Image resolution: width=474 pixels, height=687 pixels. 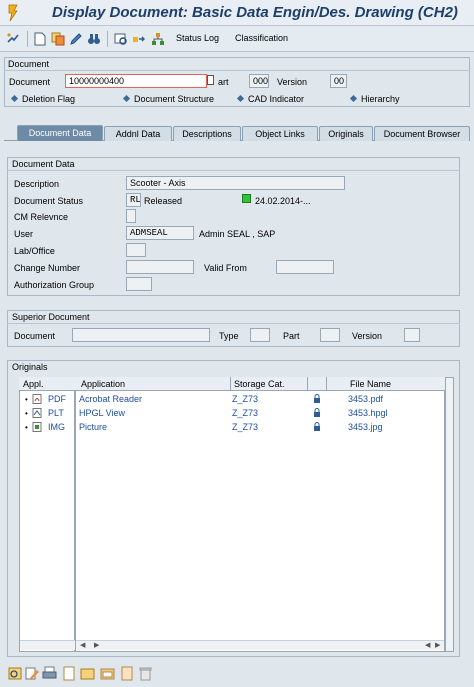 I want to click on table-horizontal-scrollbar, so click(x=260, y=645).